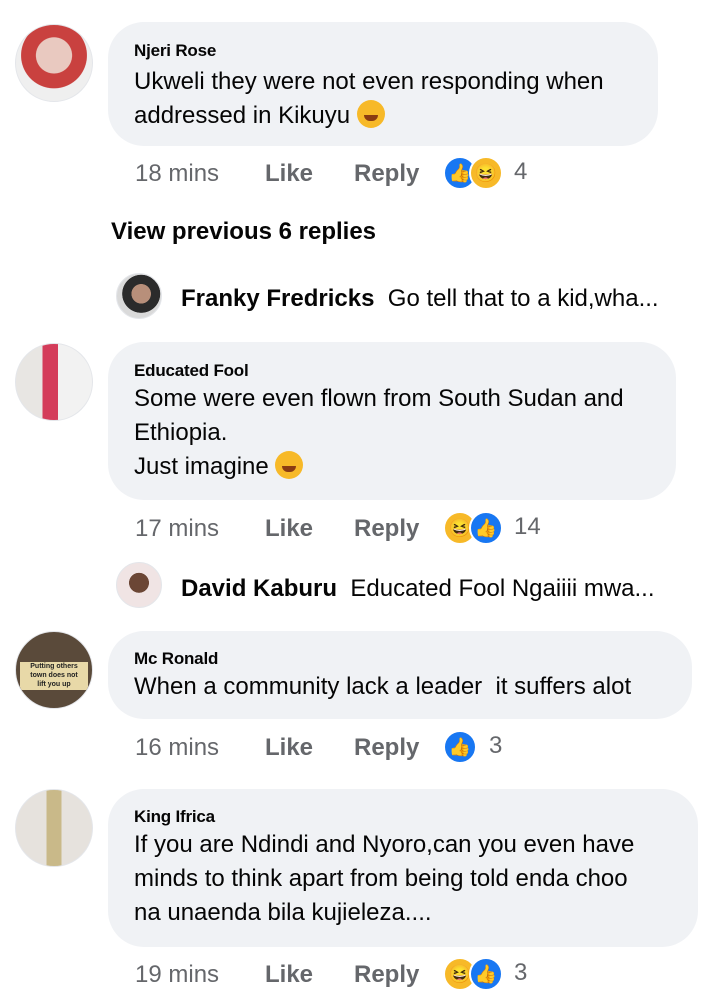 The width and height of the screenshot is (720, 1005). What do you see at coordinates (277, 298) in the screenshot?
I see `reply-author: Franky Fredricks` at bounding box center [277, 298].